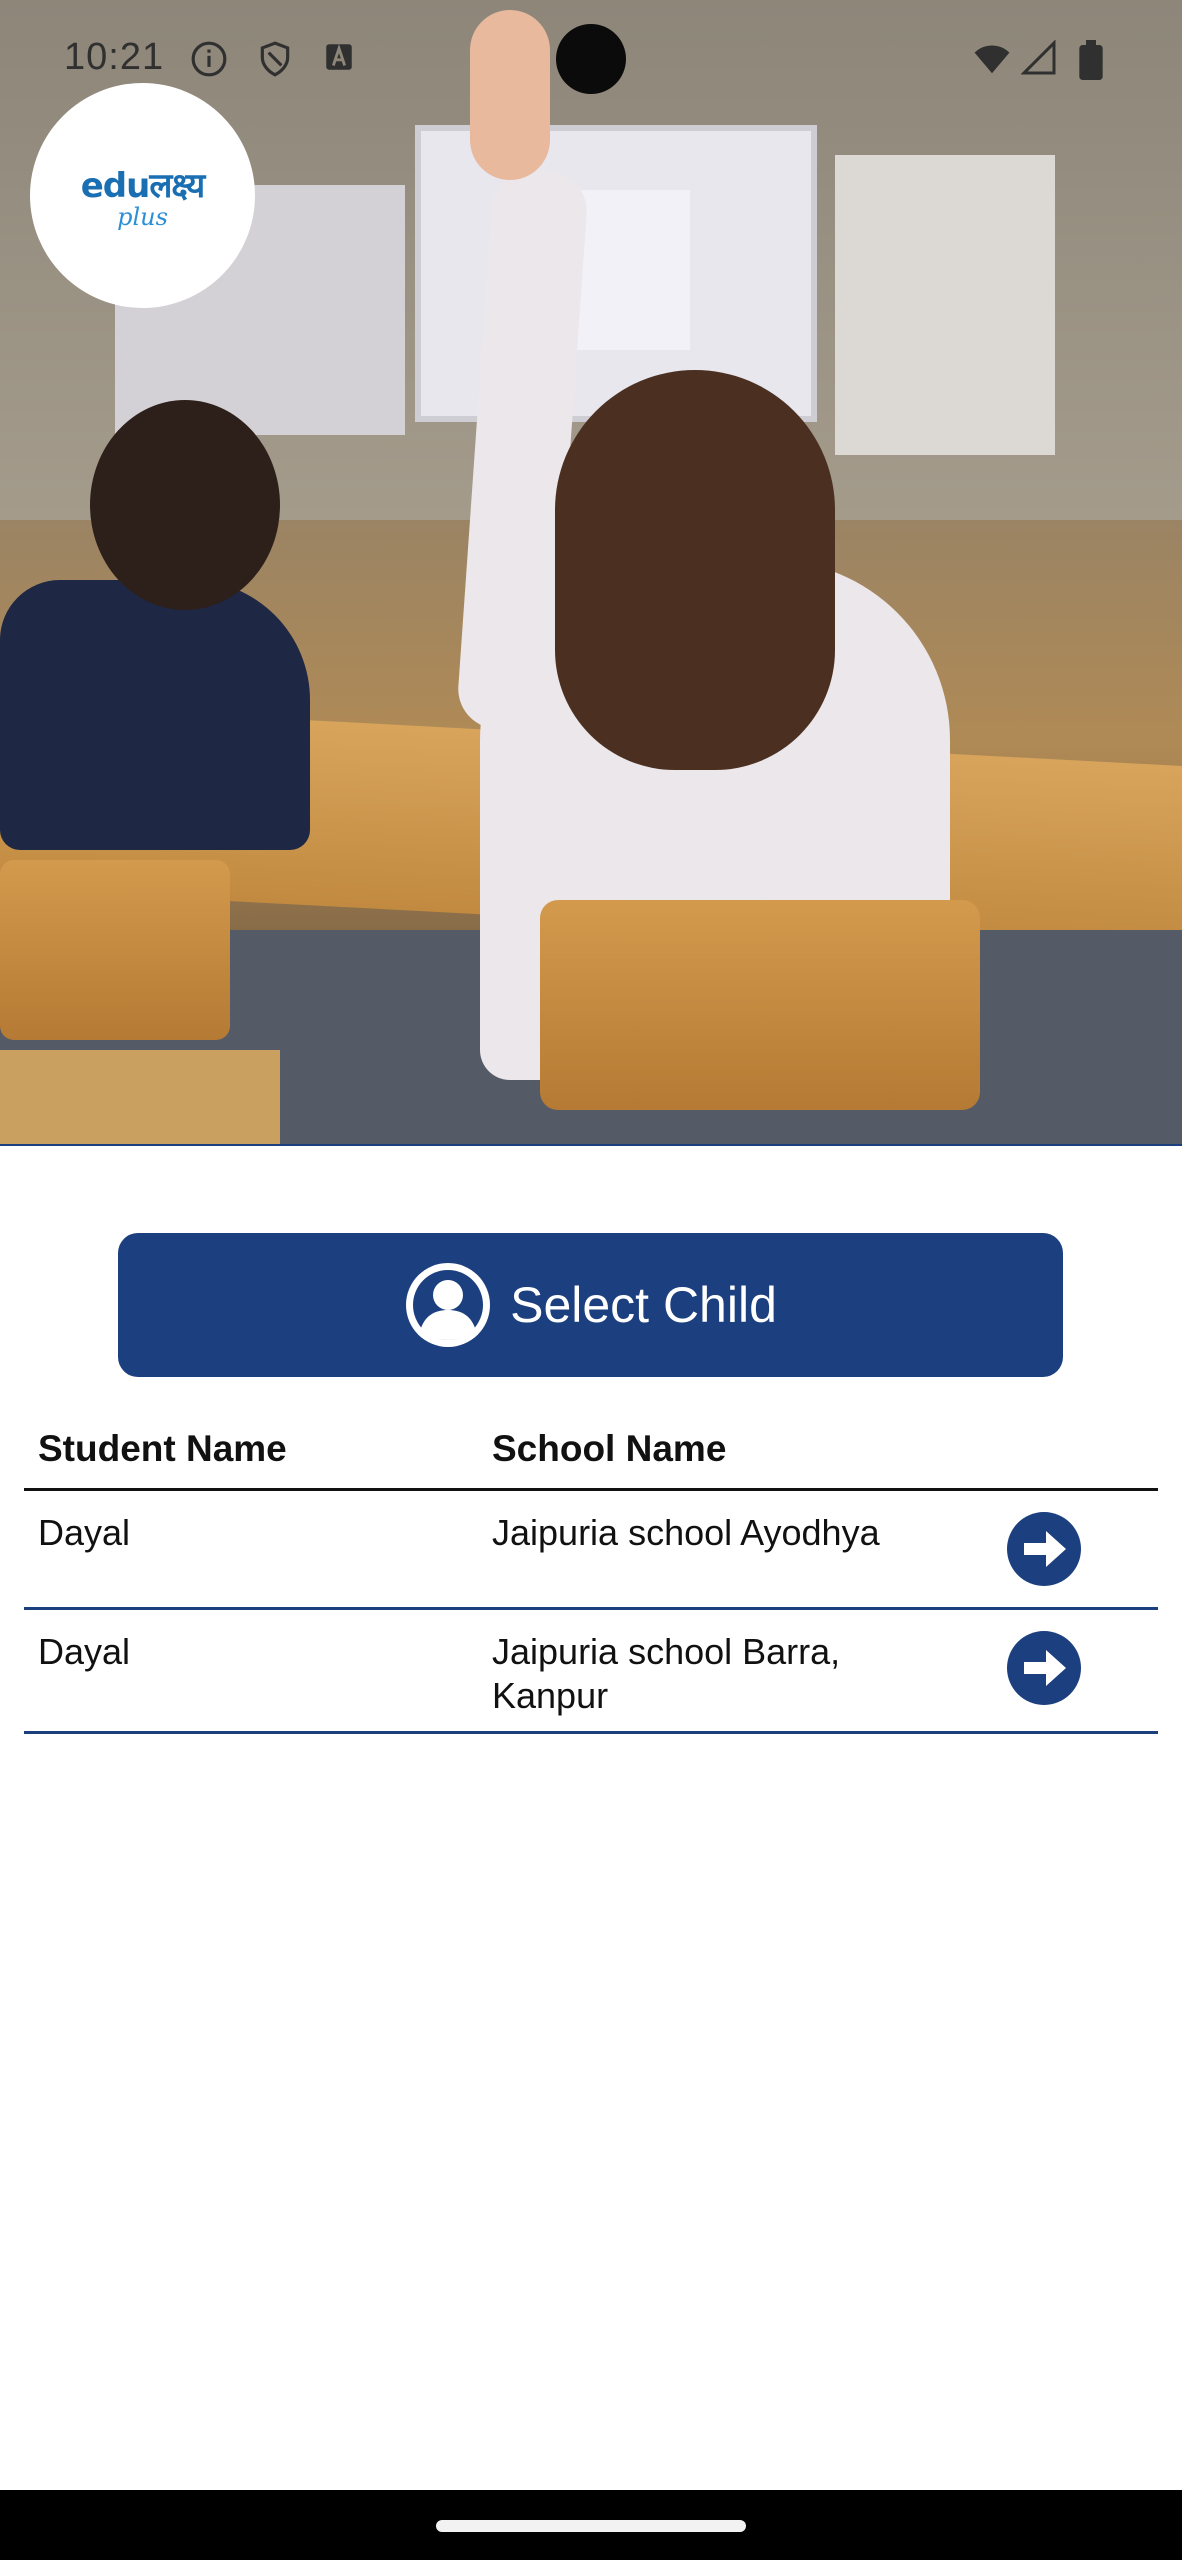  Describe the element at coordinates (143, 185) in the screenshot. I see `logo-text: eduलक्ष्य` at that location.